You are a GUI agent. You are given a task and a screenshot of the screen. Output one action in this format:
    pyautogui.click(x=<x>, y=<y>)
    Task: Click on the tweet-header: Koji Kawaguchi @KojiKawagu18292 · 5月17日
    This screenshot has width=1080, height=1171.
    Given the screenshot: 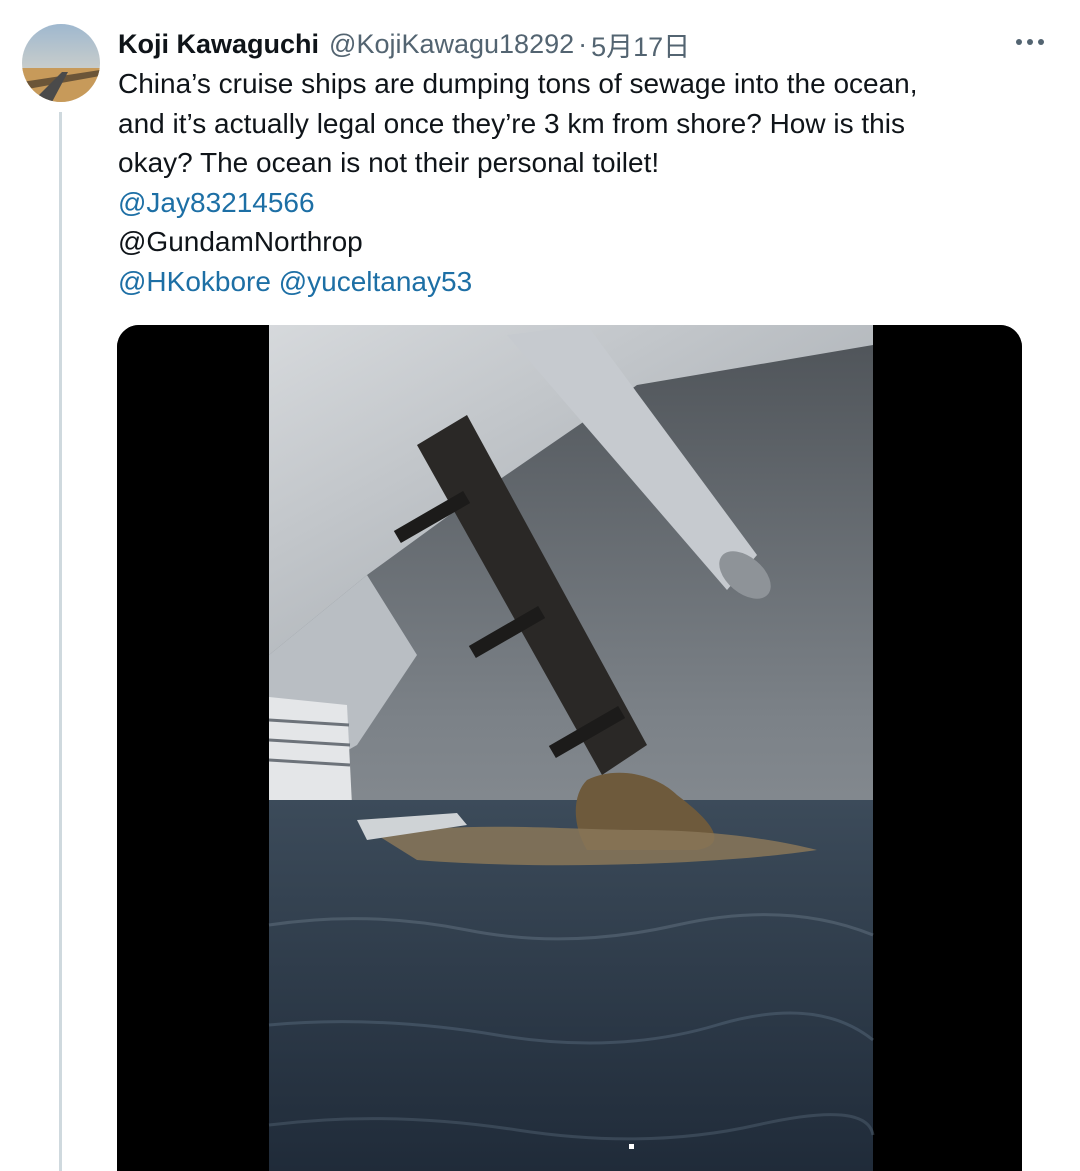 What is the action you would take?
    pyautogui.click(x=584, y=44)
    